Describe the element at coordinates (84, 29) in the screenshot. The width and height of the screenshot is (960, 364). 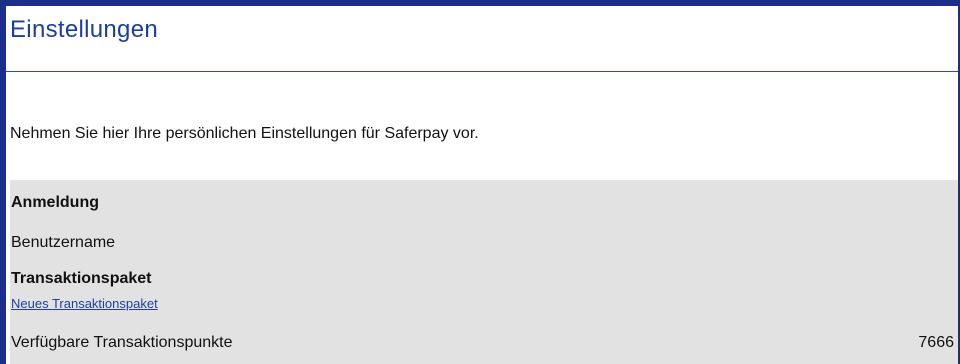
I see `page-title: Einstellungen` at that location.